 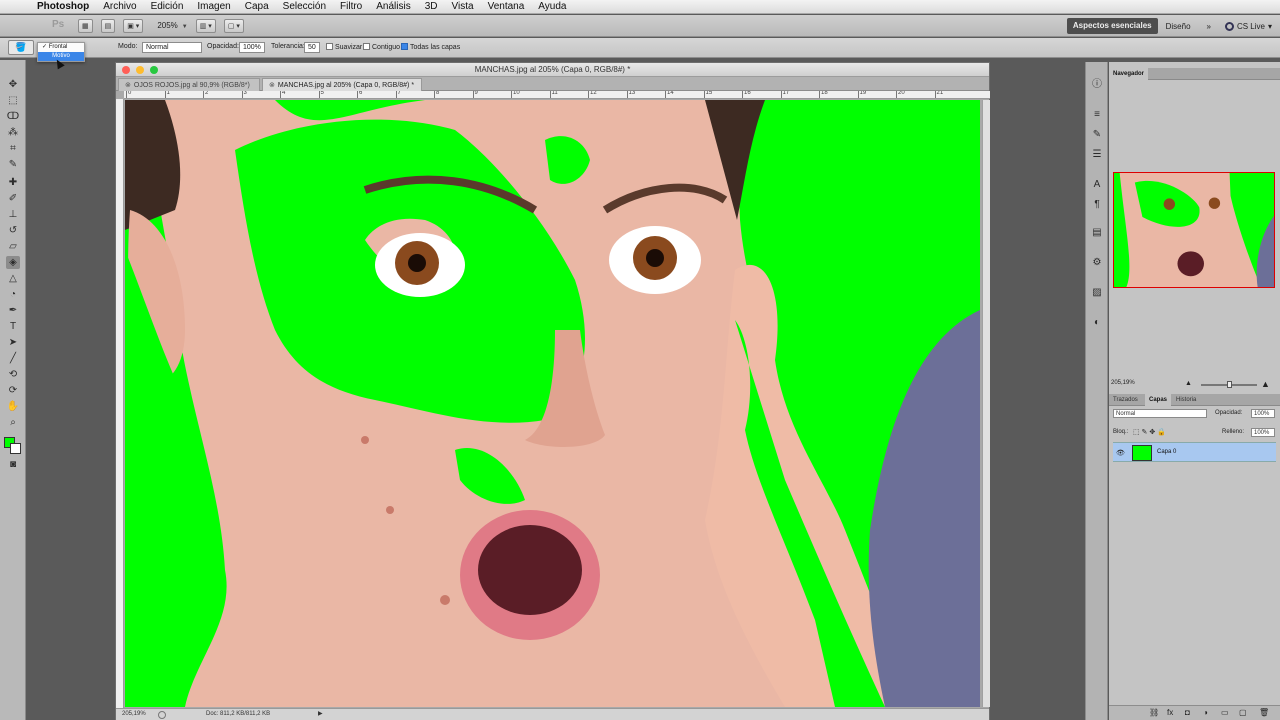 What do you see at coordinates (134, 714) in the screenshot?
I see `status-zoom: 205,19%` at bounding box center [134, 714].